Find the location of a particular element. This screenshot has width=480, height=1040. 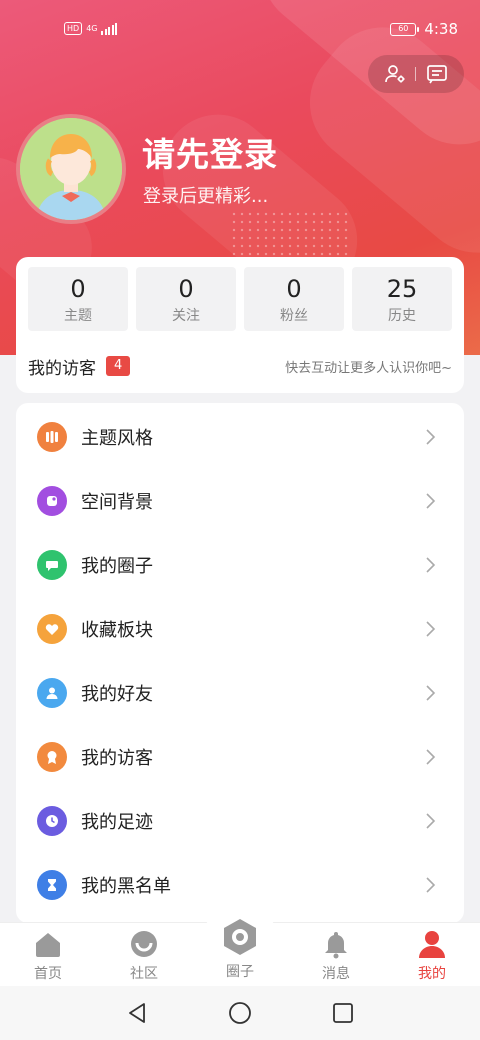

menu-item-my-circles: 我的圈子 is located at coordinates (240, 565).